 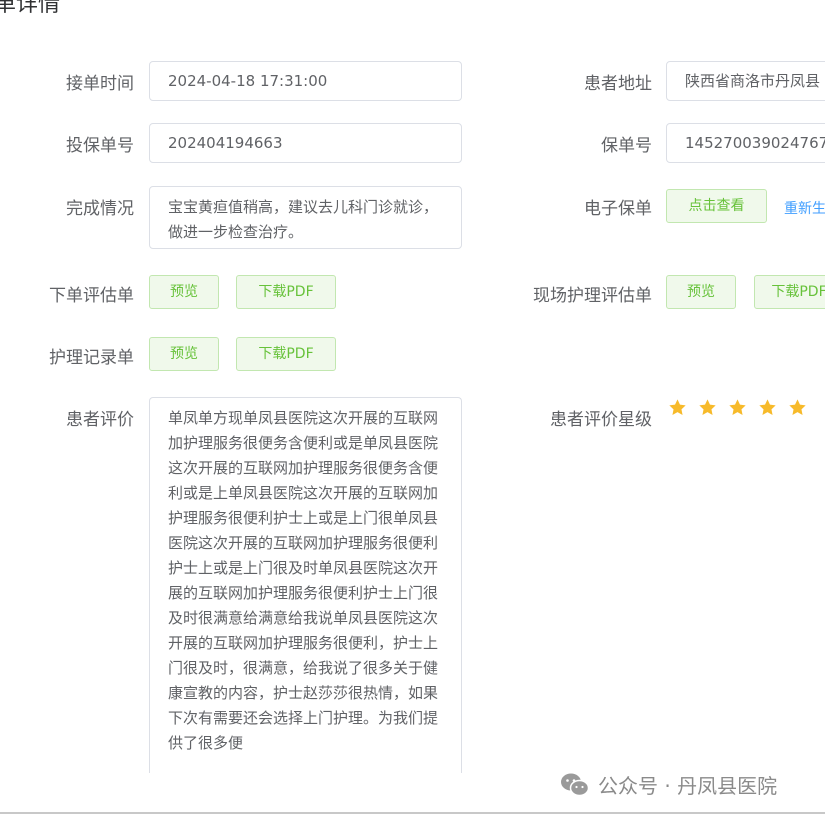 I want to click on watermark: 公众号 · 丹凤县医院, so click(x=668, y=784).